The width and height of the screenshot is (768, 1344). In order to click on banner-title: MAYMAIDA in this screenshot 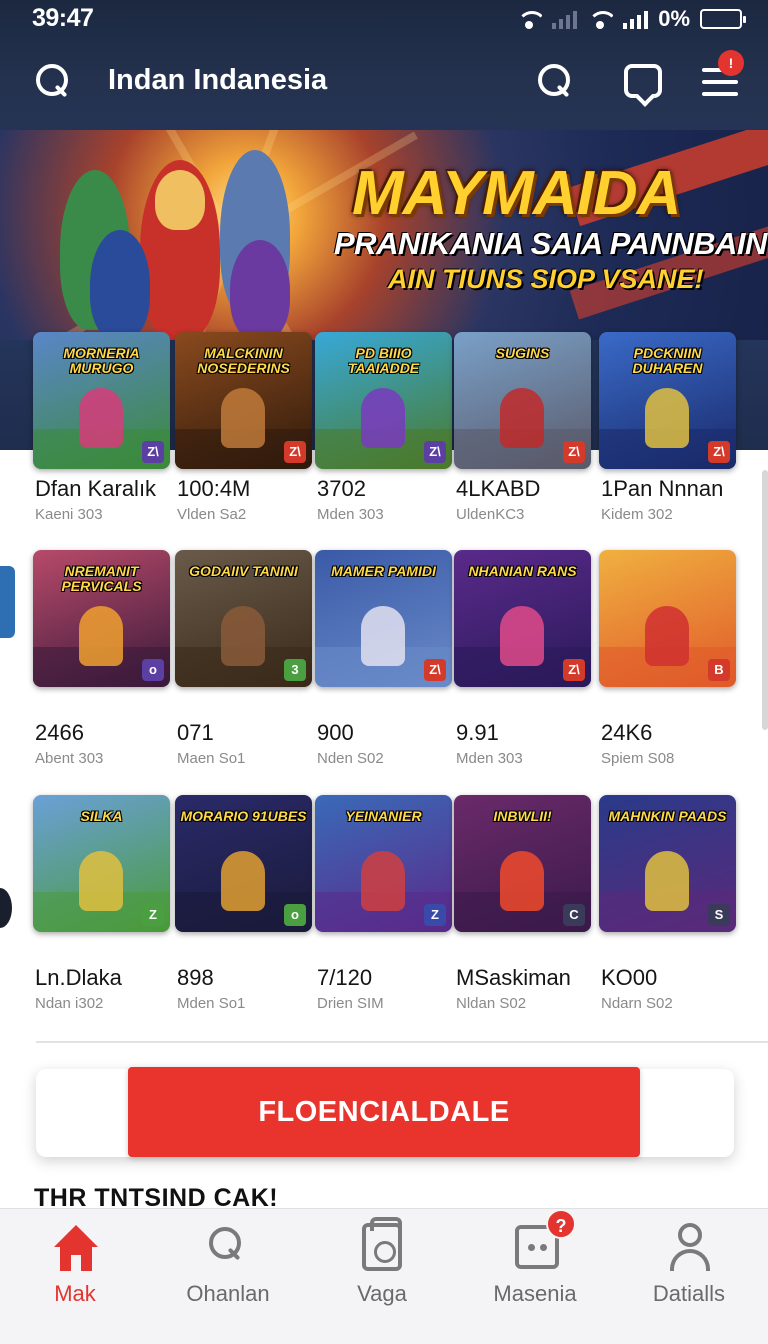, I will do `click(516, 193)`.